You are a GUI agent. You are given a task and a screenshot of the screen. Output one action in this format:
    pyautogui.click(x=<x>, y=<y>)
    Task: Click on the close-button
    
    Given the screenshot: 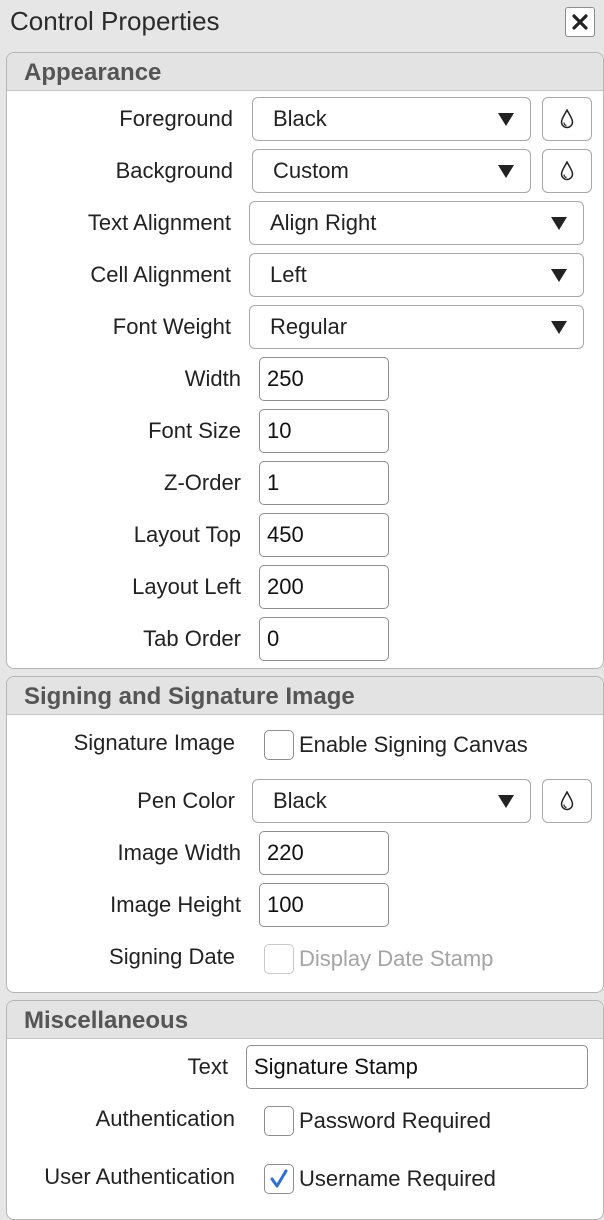 What is the action you would take?
    pyautogui.click(x=580, y=22)
    